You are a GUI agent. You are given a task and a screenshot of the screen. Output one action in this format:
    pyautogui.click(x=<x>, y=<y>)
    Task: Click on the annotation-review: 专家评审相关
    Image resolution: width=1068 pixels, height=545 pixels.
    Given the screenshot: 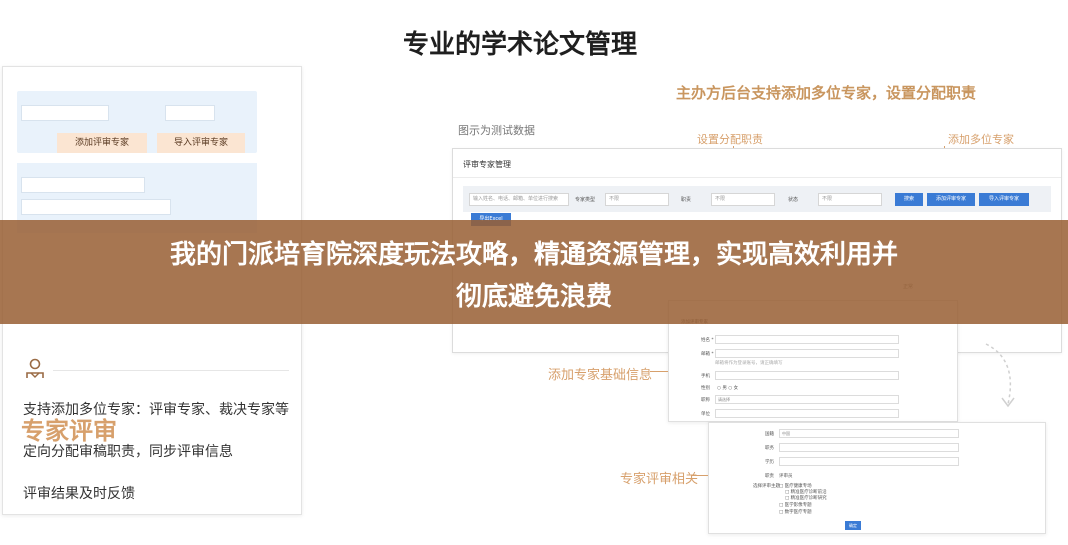 What is the action you would take?
    pyautogui.click(x=659, y=479)
    